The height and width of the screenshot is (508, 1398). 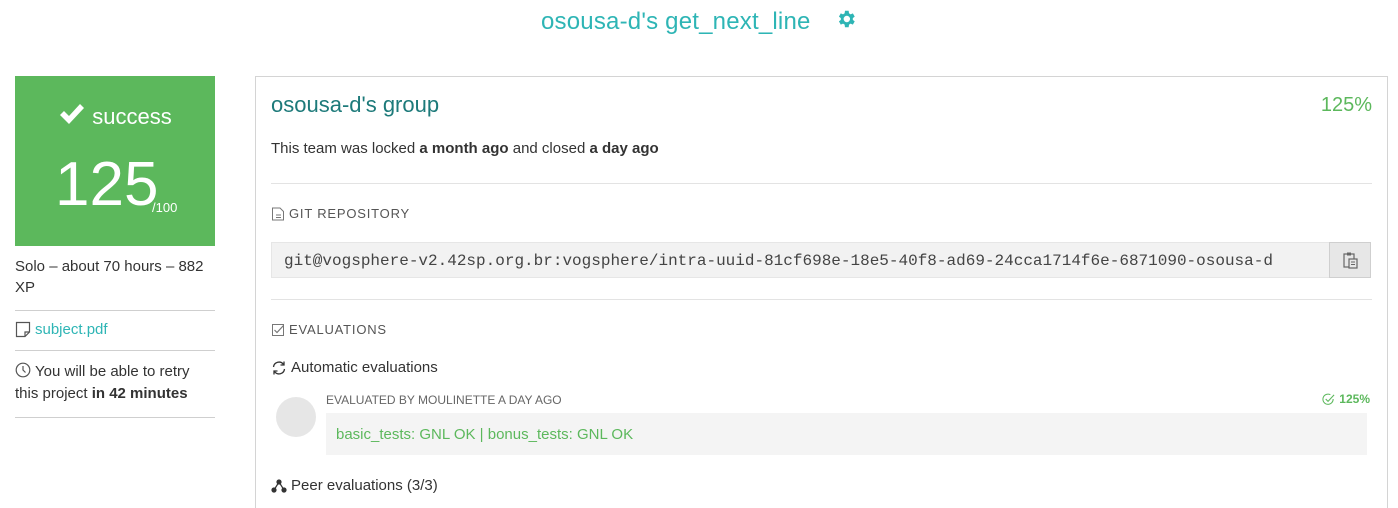 I want to click on checkbox-icon, so click(x=278, y=329).